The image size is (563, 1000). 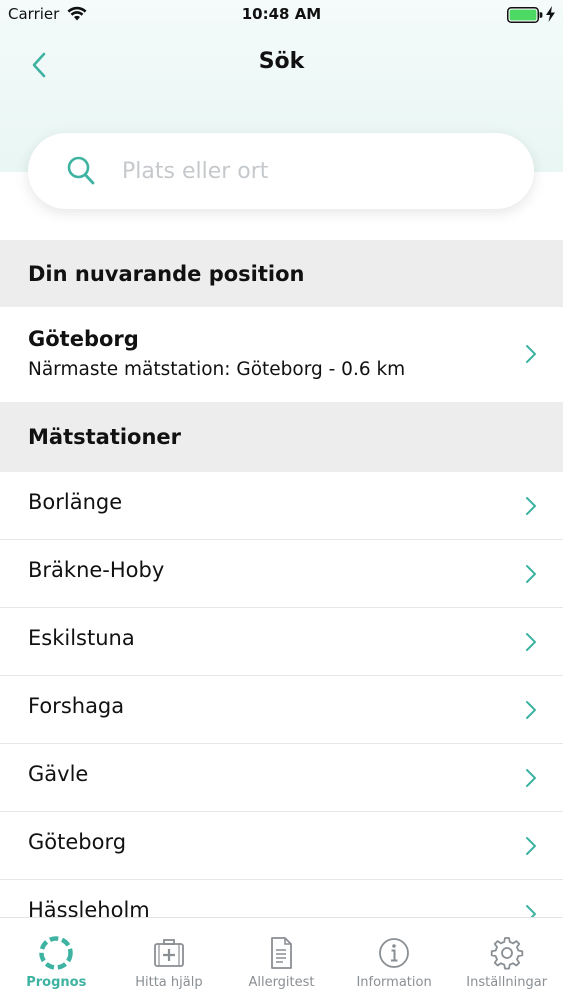 What do you see at coordinates (166, 273) in the screenshot?
I see `section-title: Din nuvarande position` at bounding box center [166, 273].